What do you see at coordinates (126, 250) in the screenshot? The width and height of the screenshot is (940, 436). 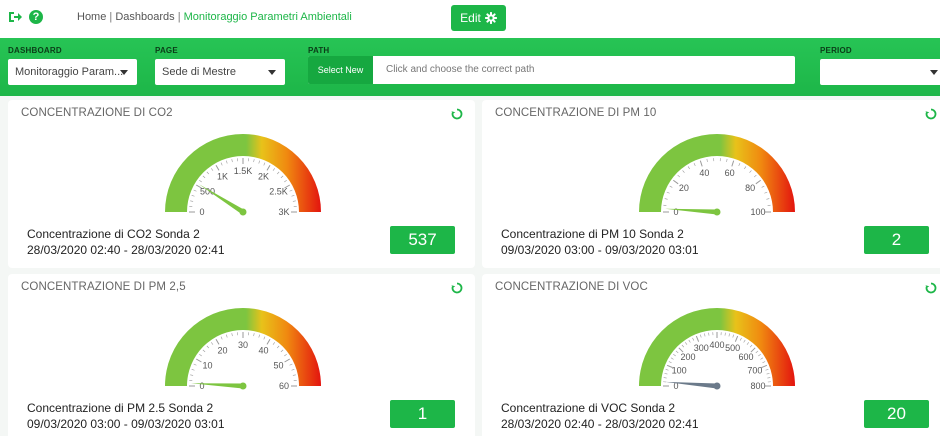 I see `sensor-period: 28/03/2020 02:40 - 28/03/2020 02:41` at bounding box center [126, 250].